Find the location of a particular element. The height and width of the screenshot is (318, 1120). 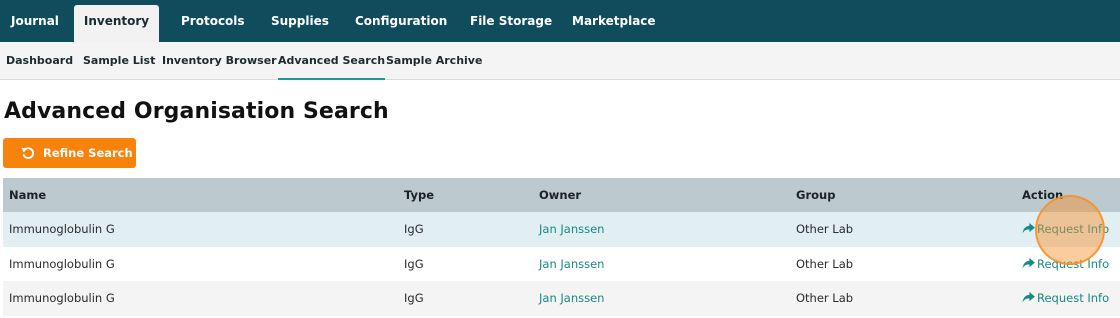

refresh-icon is located at coordinates (27, 153).